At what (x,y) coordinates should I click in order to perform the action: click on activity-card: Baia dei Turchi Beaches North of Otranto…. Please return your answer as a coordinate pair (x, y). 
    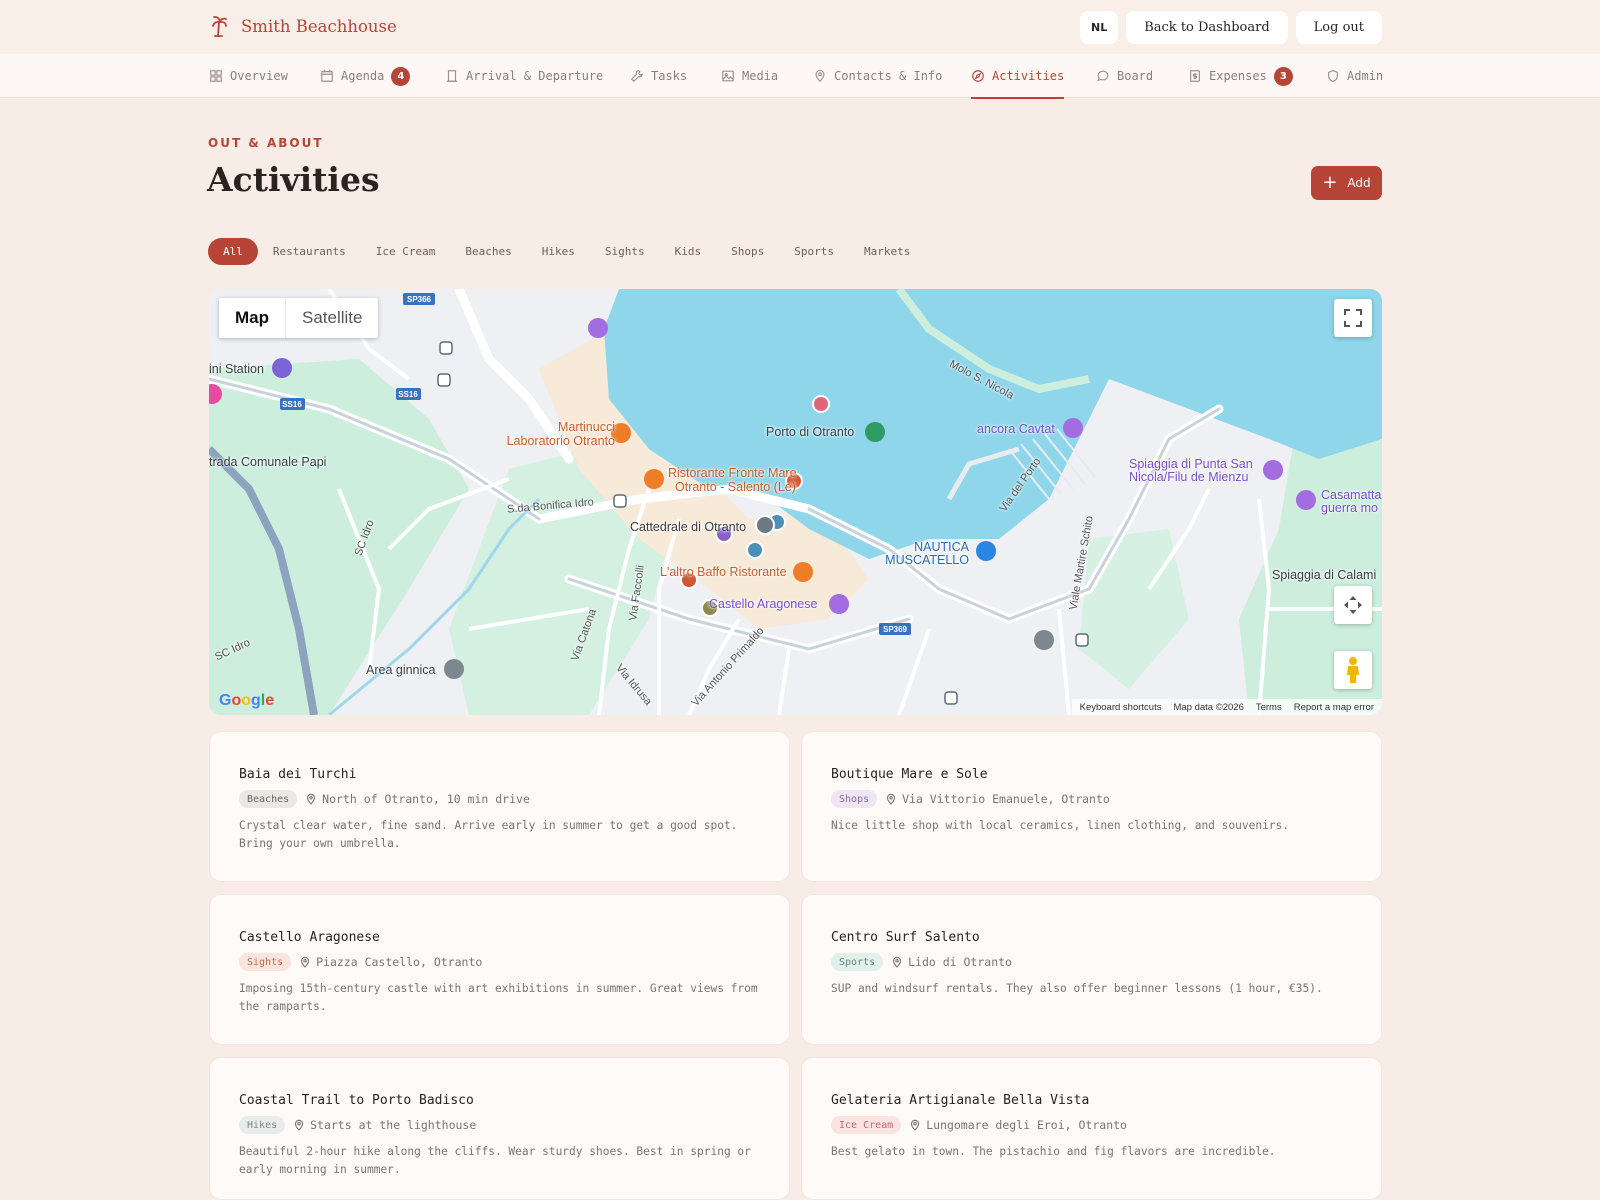
    Looking at the image, I should click on (499, 806).